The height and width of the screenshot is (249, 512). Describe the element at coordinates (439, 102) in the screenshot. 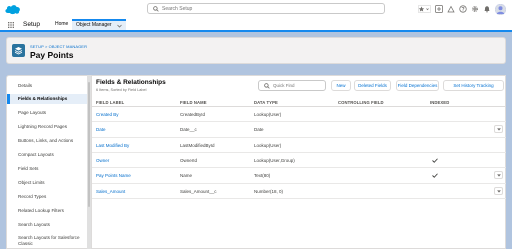

I see `column-header-indexed: INDEXED` at that location.